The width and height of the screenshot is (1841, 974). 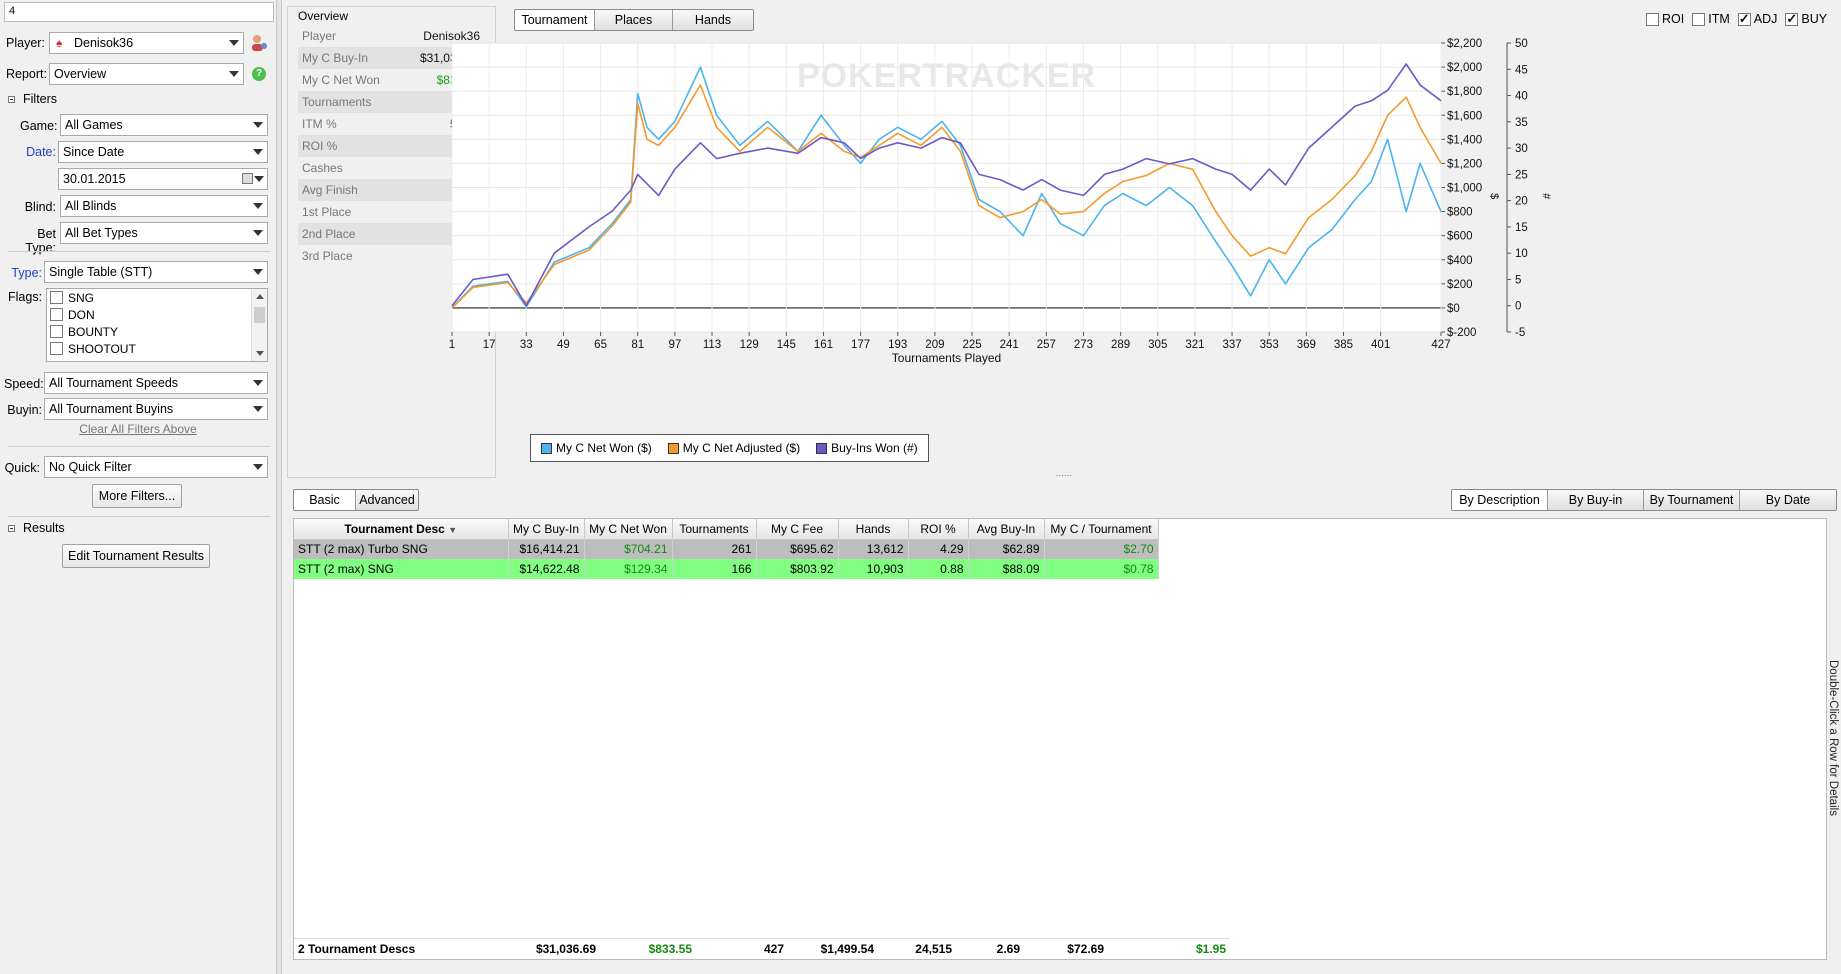 I want to click on report-select: Overview, so click(x=146, y=74).